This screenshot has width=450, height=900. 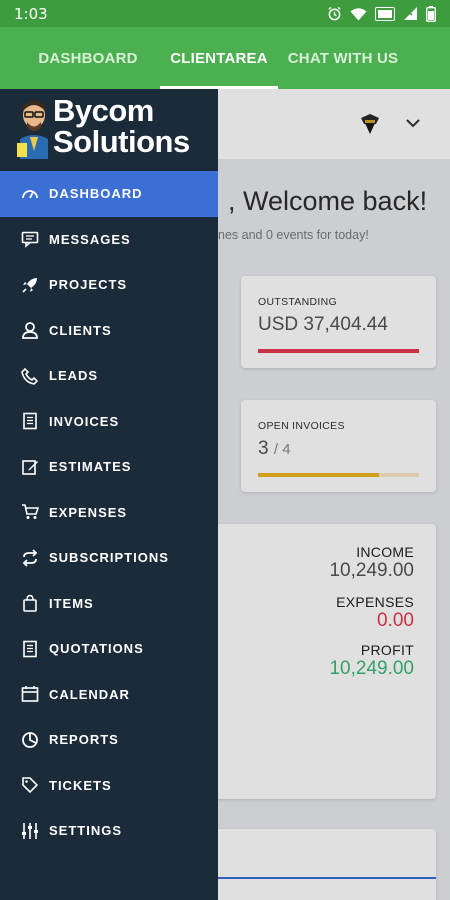 What do you see at coordinates (30, 285) in the screenshot?
I see `rocket-icon` at bounding box center [30, 285].